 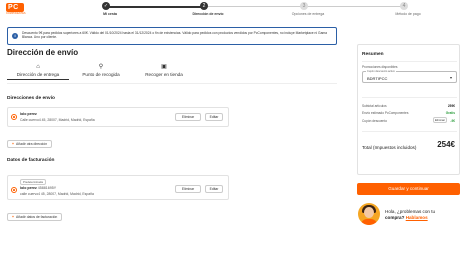 I want to click on save-and-continue-button: Guardar y continuar, so click(x=408, y=189).